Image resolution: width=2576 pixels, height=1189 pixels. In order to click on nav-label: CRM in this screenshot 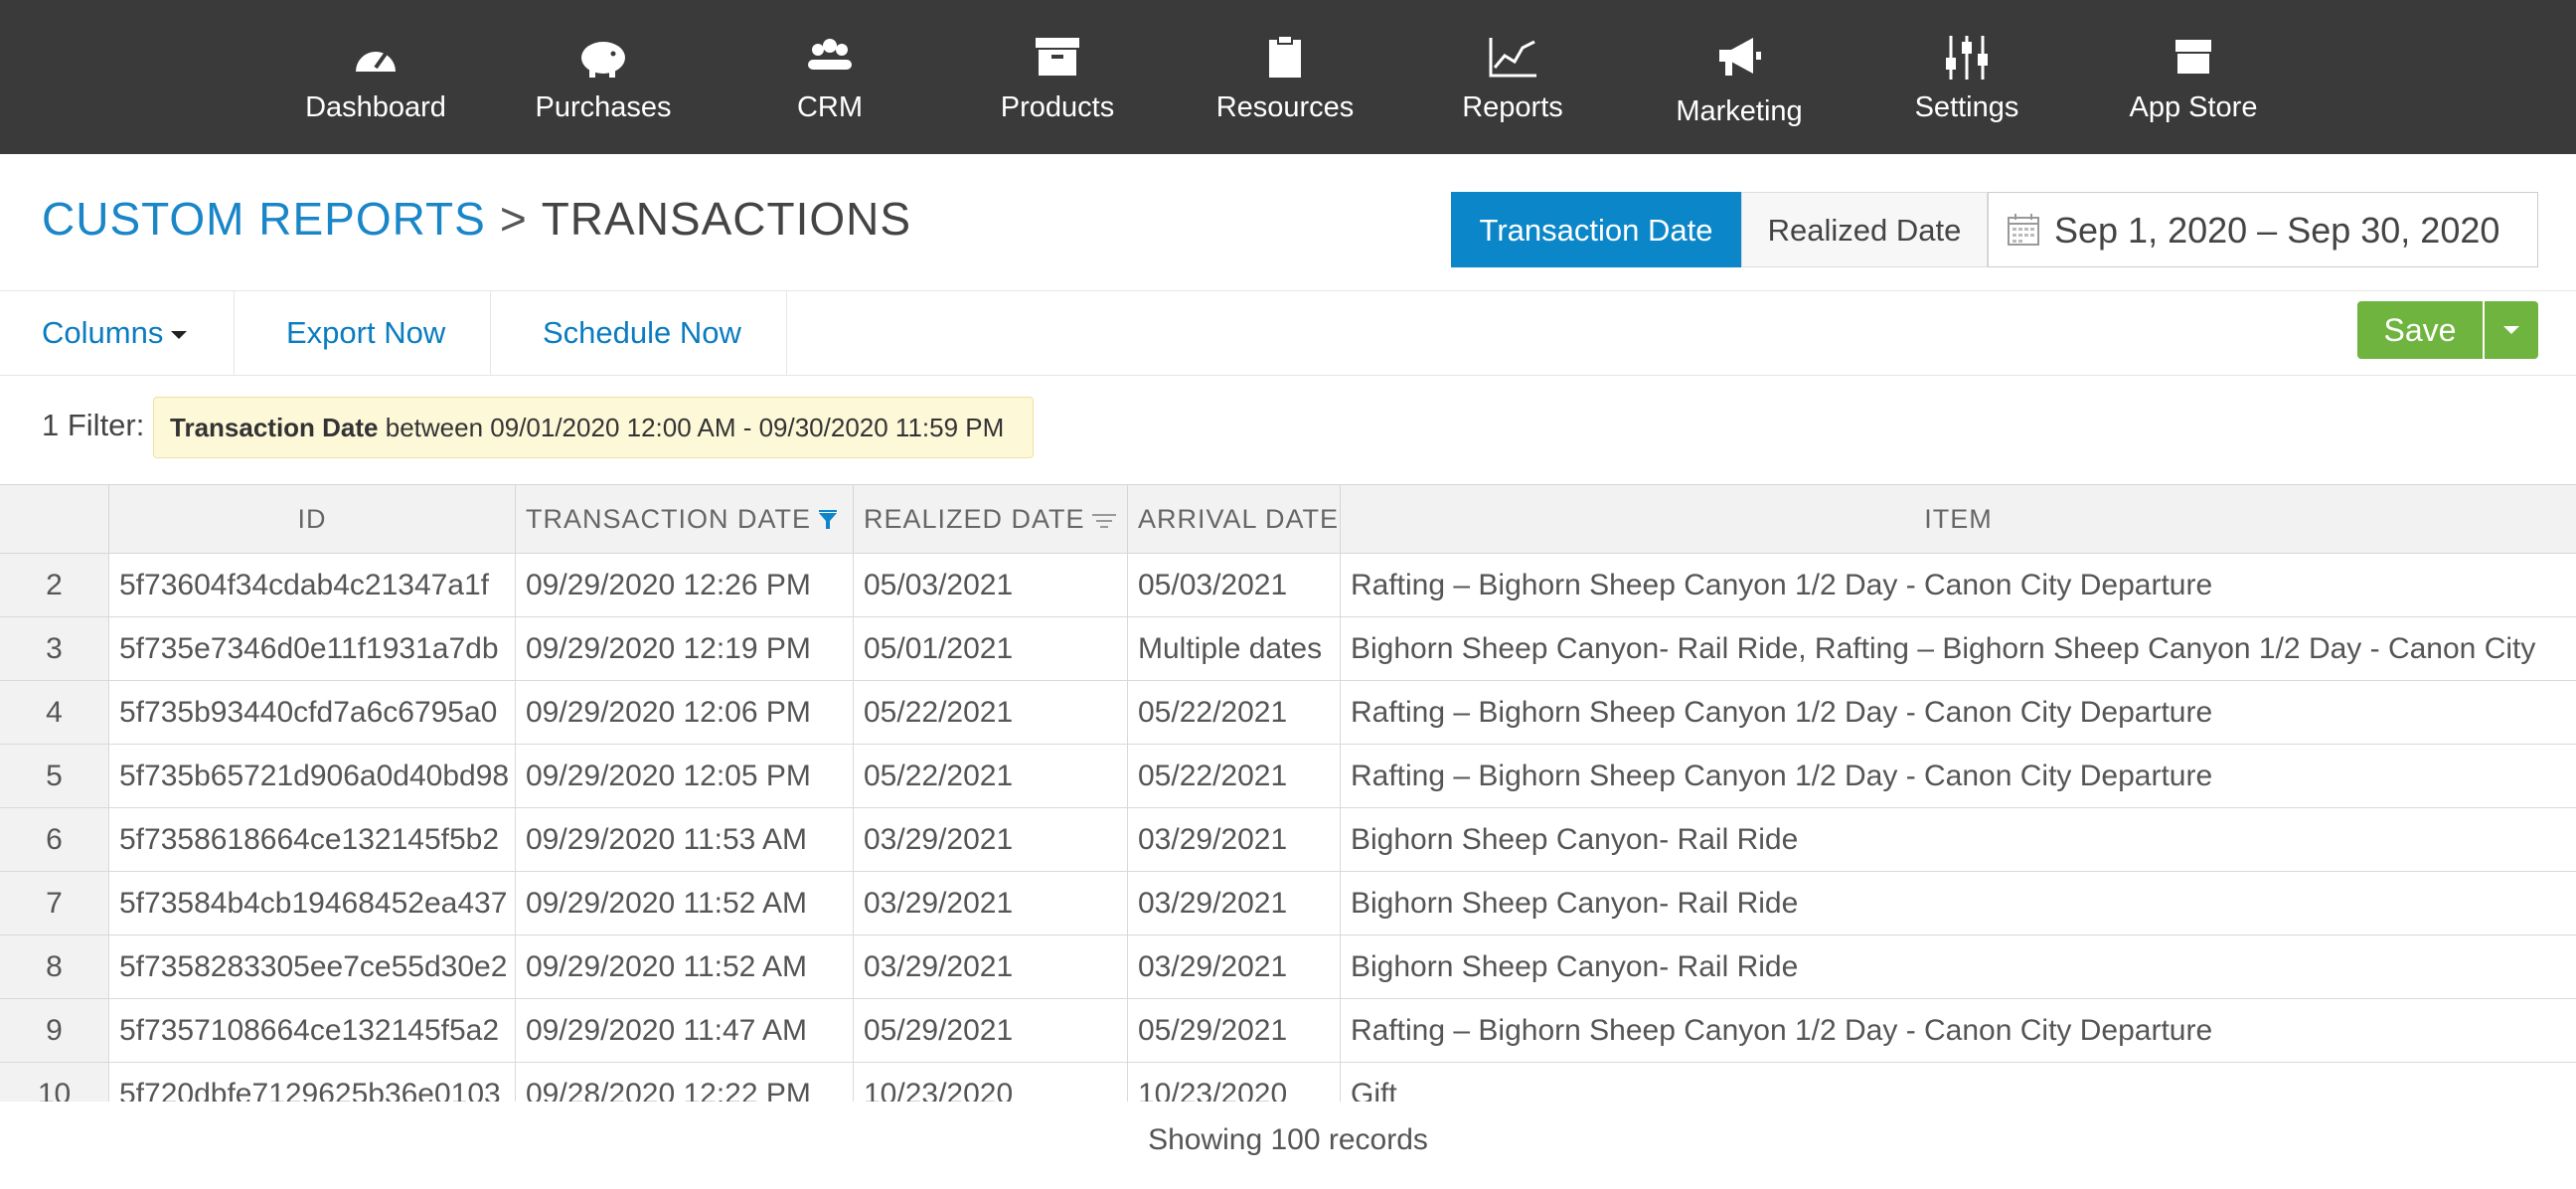, I will do `click(830, 107)`.